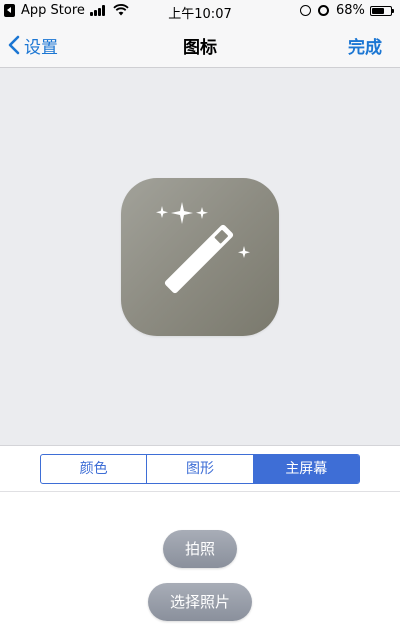 The height and width of the screenshot is (634, 400). What do you see at coordinates (305, 469) in the screenshot?
I see `segment-home-screen: 主屏幕` at bounding box center [305, 469].